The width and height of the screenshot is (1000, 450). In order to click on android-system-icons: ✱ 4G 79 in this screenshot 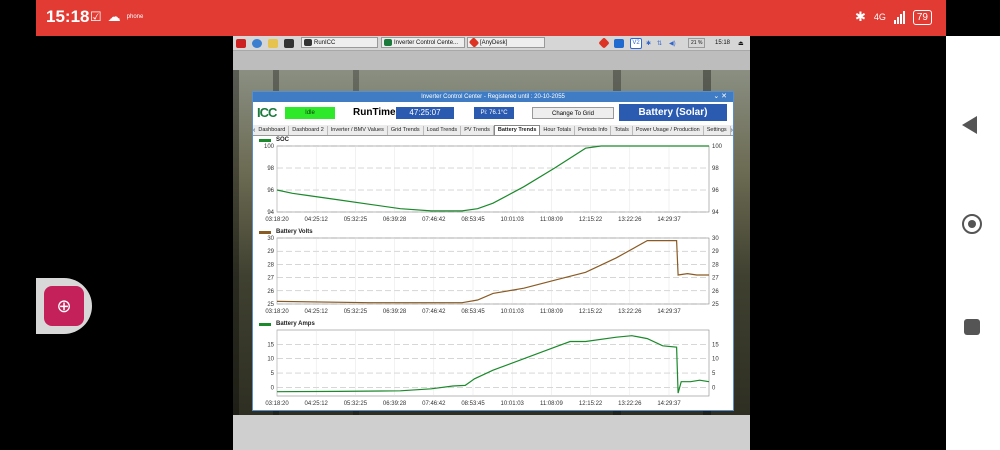, I will do `click(893, 17)`.